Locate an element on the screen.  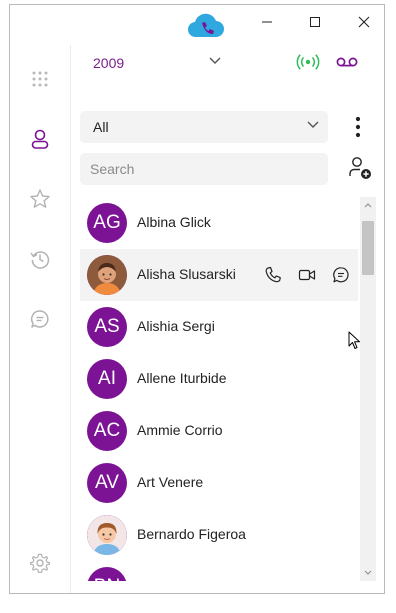
contact-row: AC Ammie Corrio is located at coordinates (219, 431).